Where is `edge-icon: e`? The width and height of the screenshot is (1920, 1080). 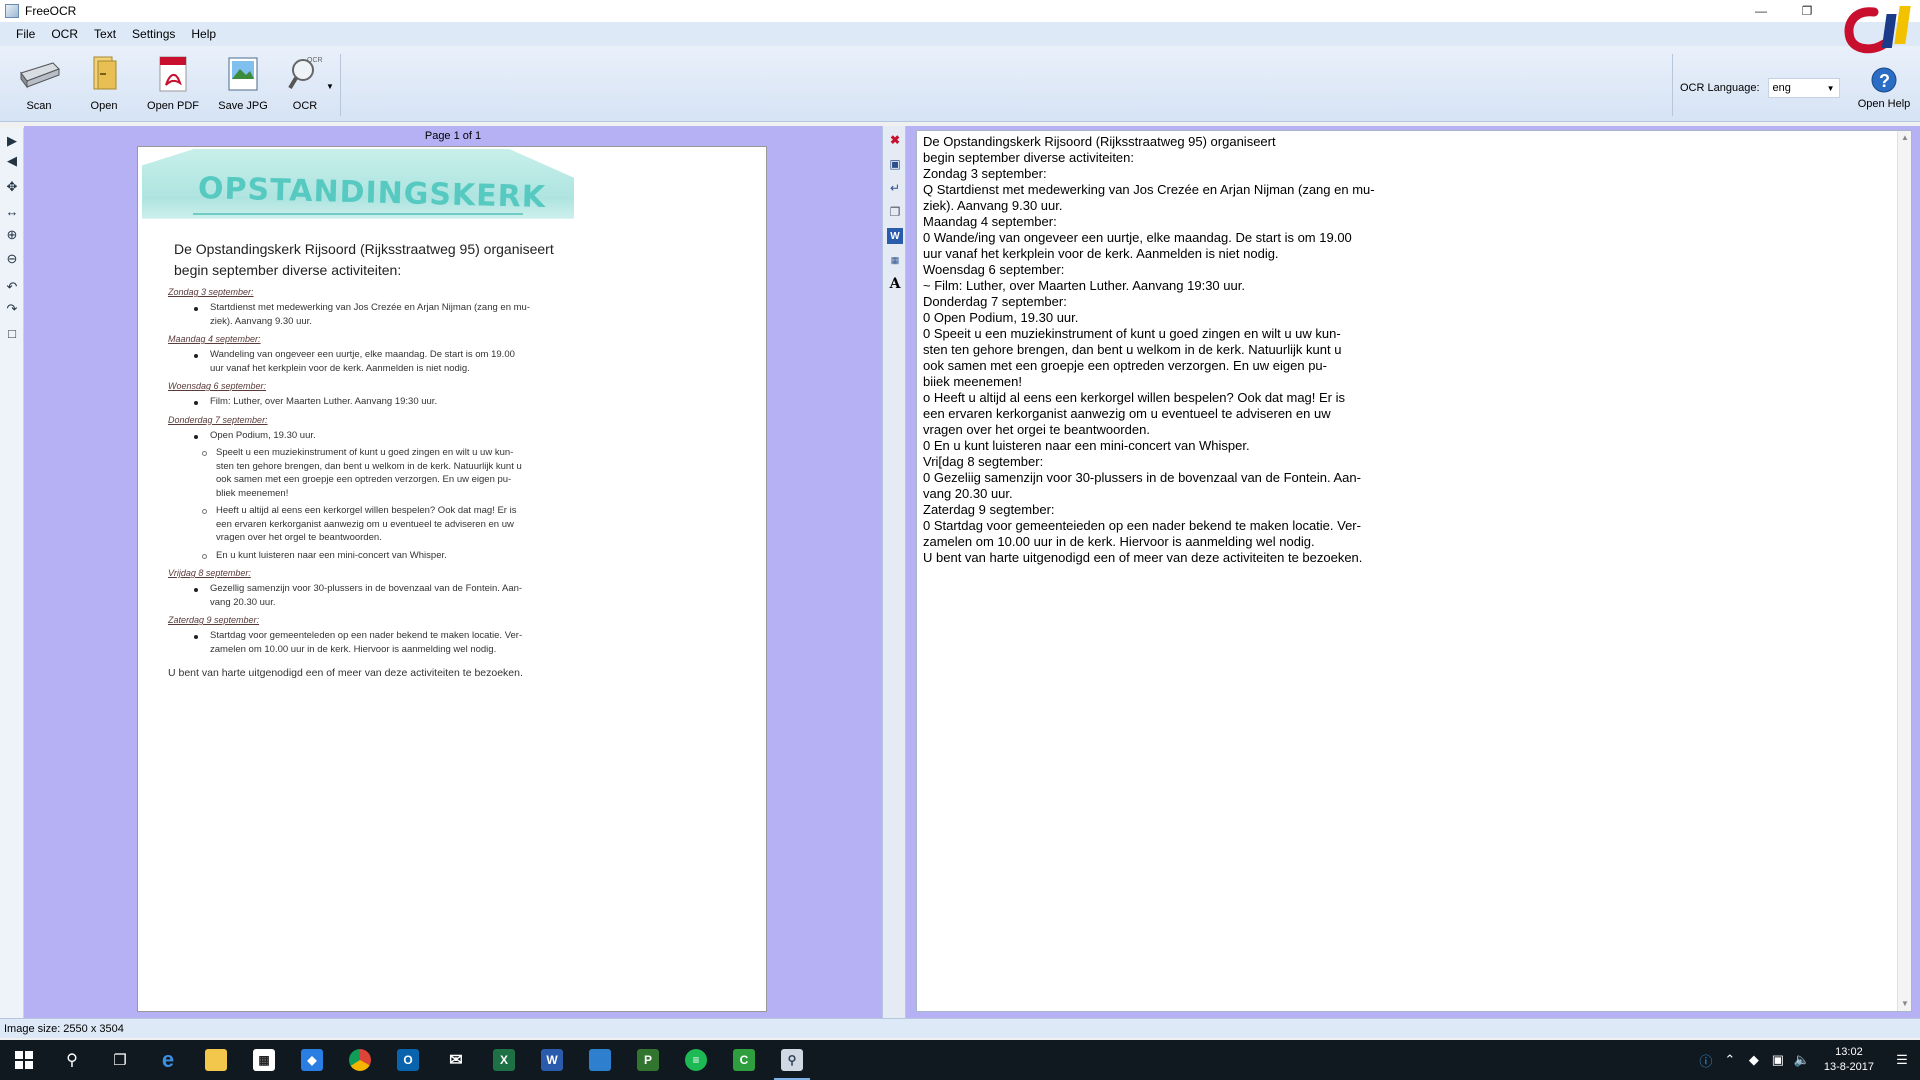
edge-icon: e is located at coordinates (168, 1060).